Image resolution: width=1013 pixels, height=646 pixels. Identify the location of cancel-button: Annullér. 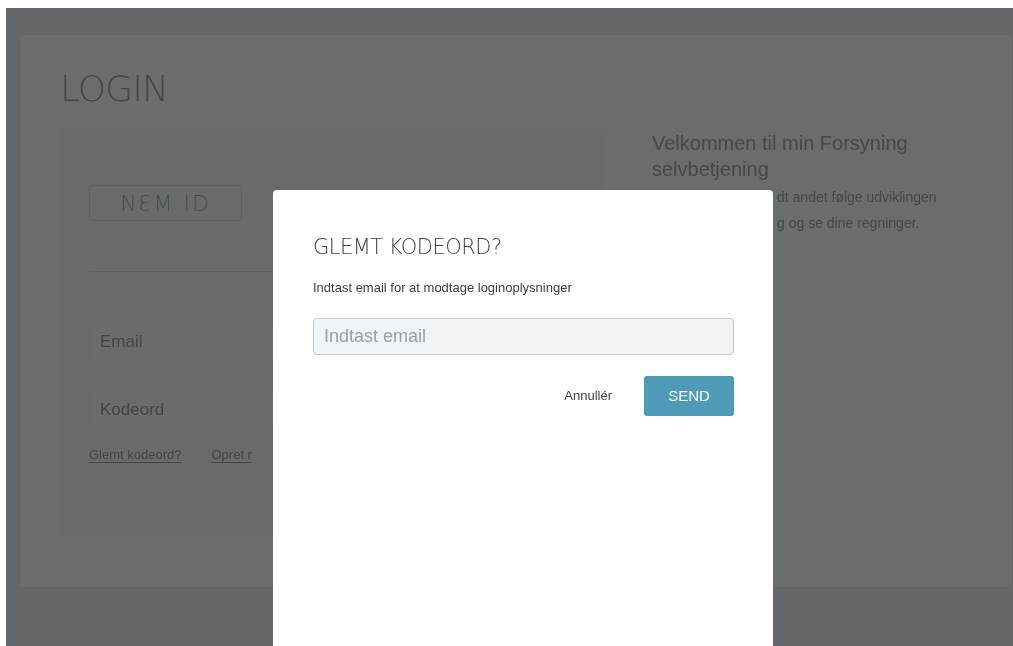
(588, 396).